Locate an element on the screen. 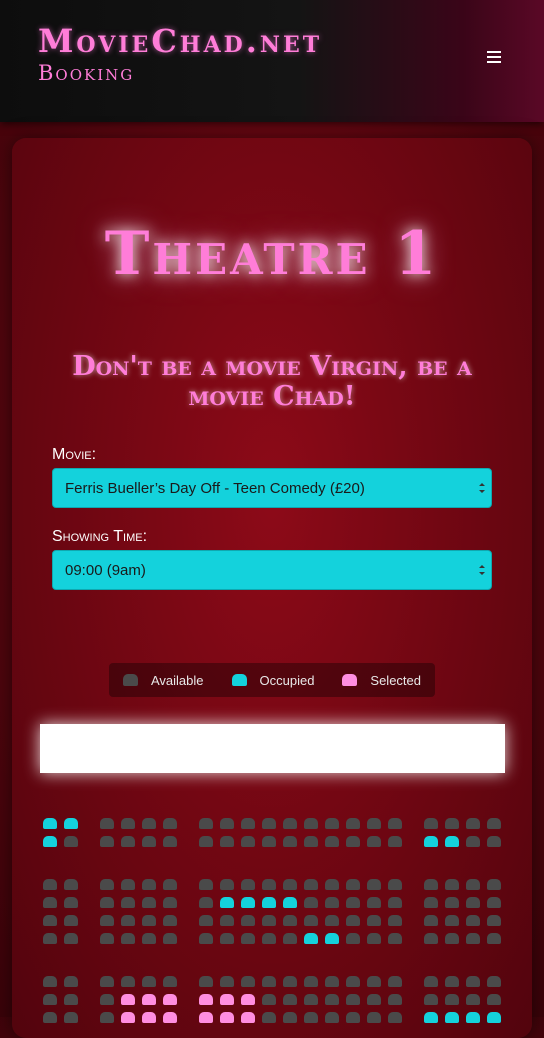  brand: MovieChad.net Booking is located at coordinates (180, 55).